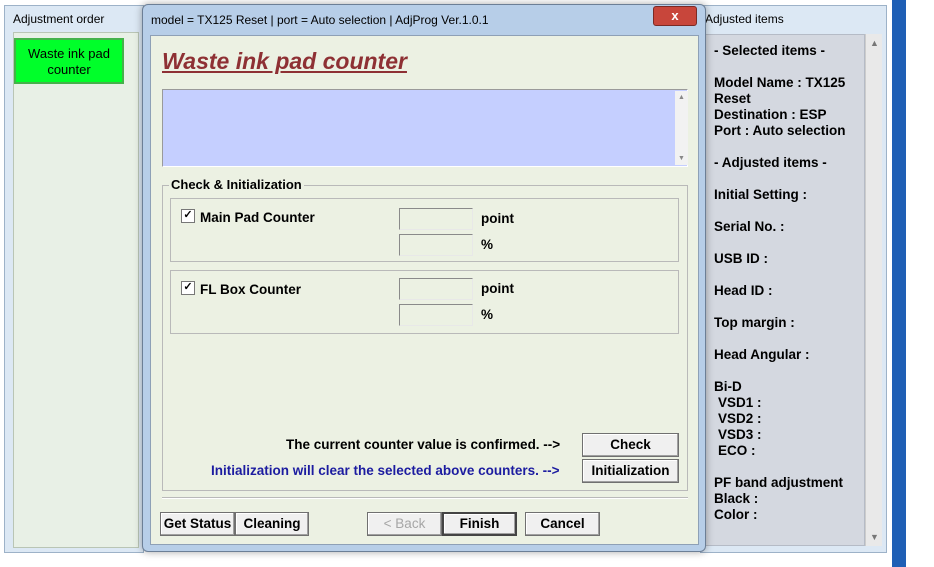 The width and height of the screenshot is (934, 567). I want to click on check-button: Check, so click(630, 445).